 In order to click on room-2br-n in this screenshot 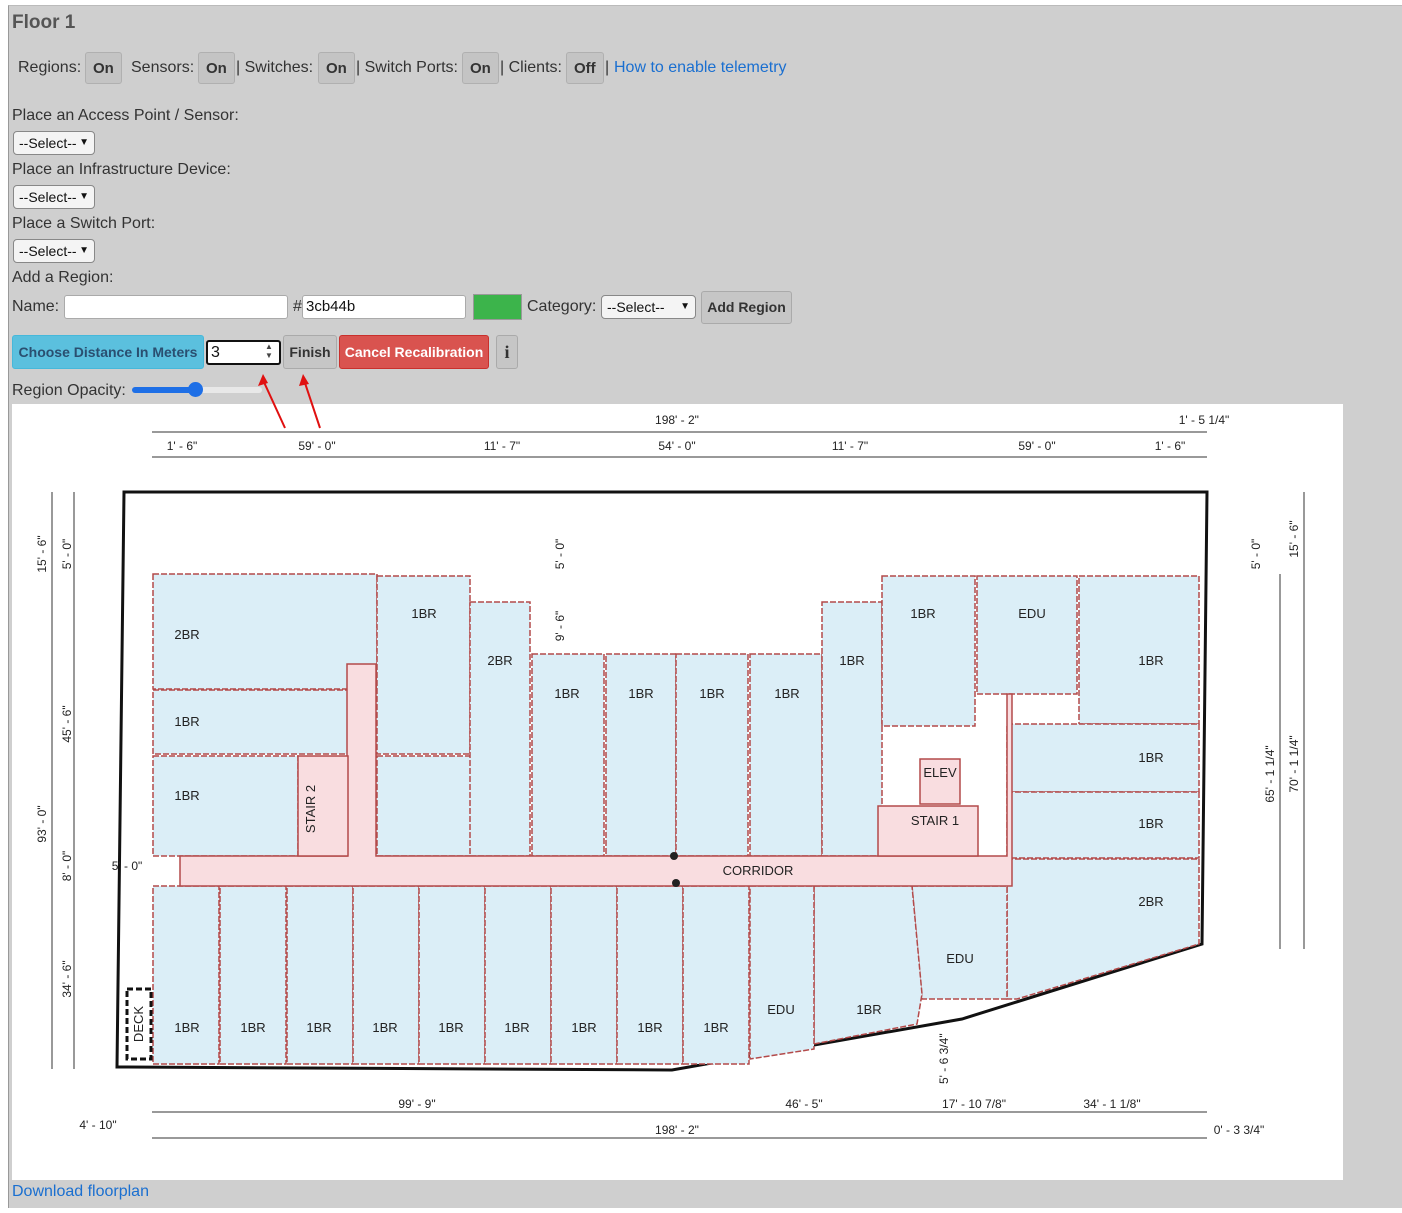, I will do `click(500, 729)`.